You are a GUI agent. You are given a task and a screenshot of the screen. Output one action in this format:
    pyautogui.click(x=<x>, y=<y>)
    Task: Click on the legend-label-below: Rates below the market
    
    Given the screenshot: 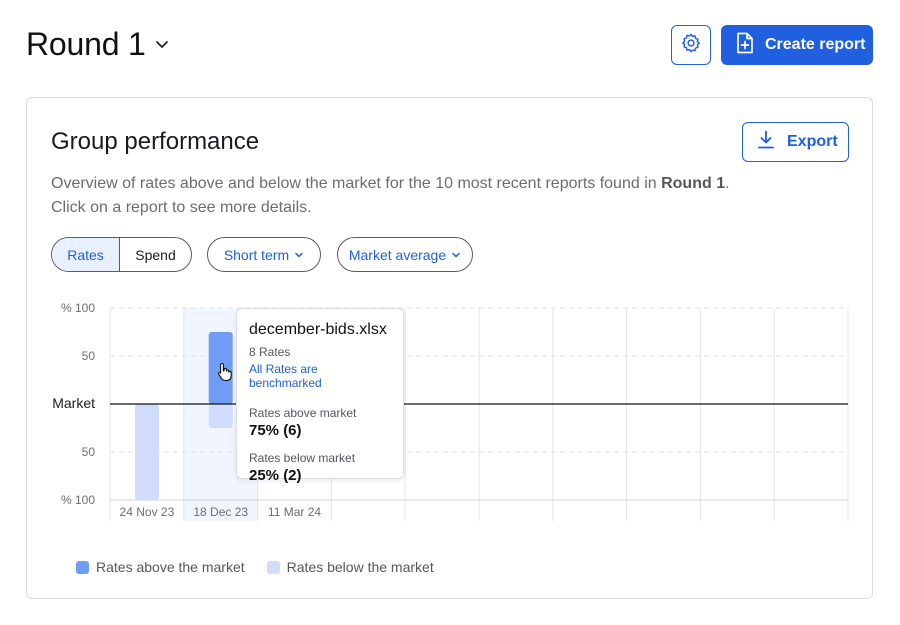 What is the action you would take?
    pyautogui.click(x=360, y=567)
    